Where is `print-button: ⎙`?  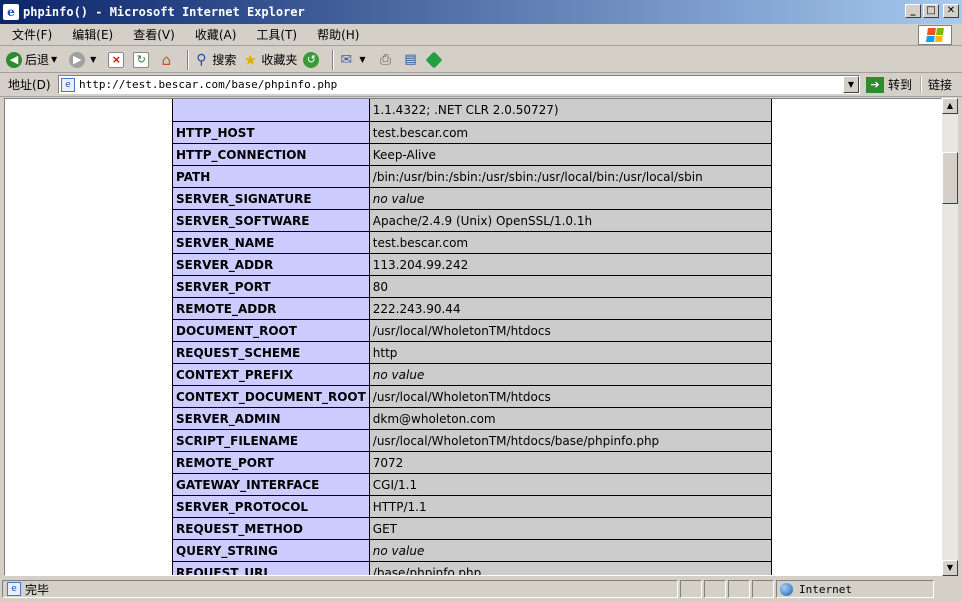 print-button: ⎙ is located at coordinates (387, 60).